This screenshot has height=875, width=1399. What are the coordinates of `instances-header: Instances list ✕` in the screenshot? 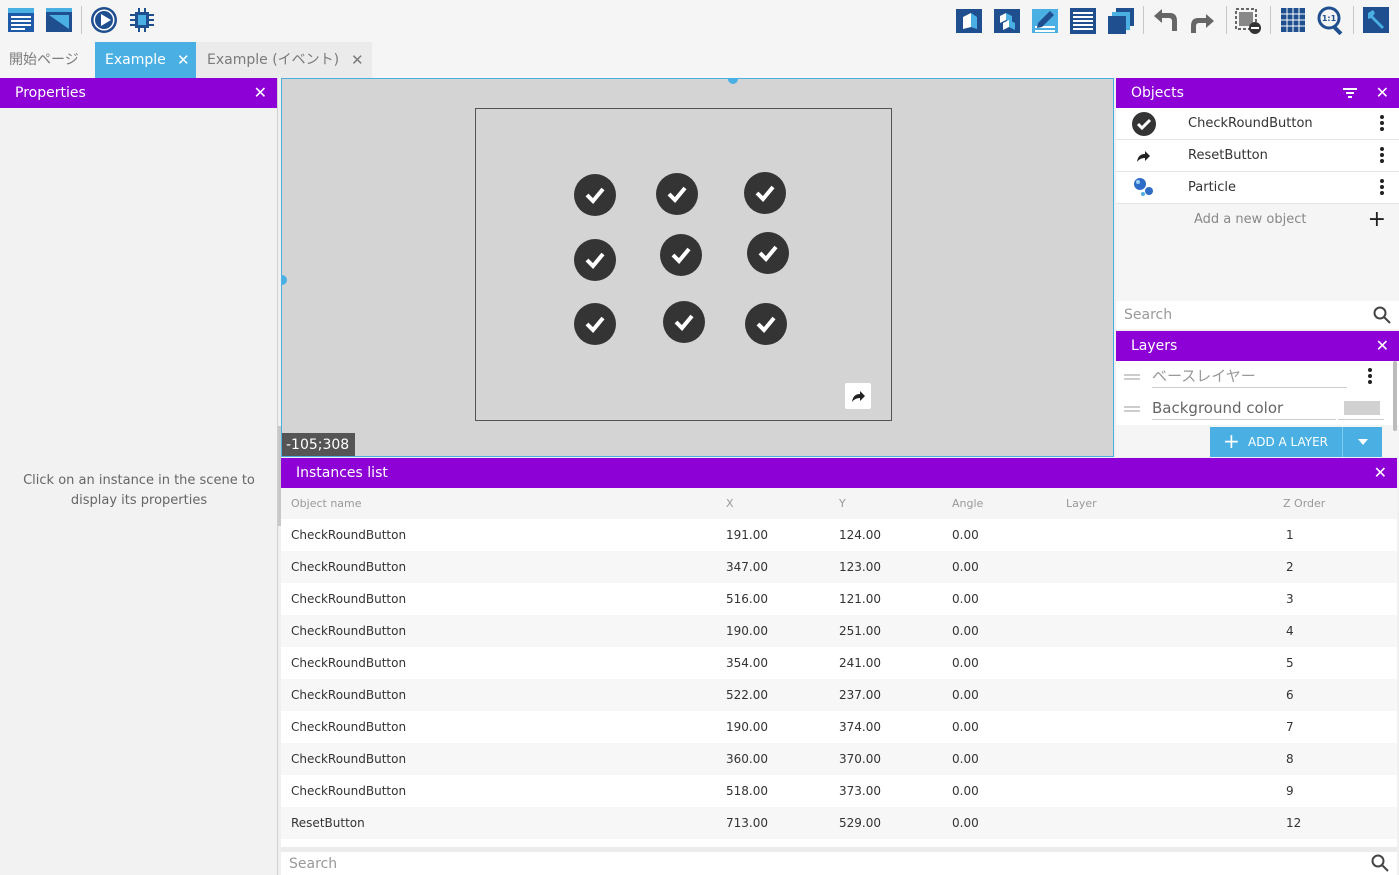 It's located at (839, 473).